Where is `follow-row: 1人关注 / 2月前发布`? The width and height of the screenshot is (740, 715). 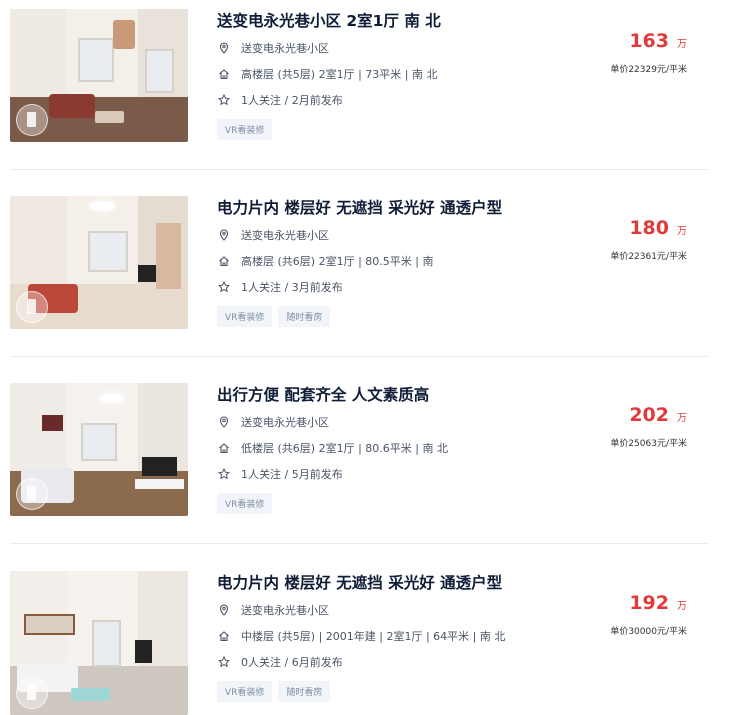 follow-row: 1人关注 / 2月前发布 is located at coordinates (280, 100).